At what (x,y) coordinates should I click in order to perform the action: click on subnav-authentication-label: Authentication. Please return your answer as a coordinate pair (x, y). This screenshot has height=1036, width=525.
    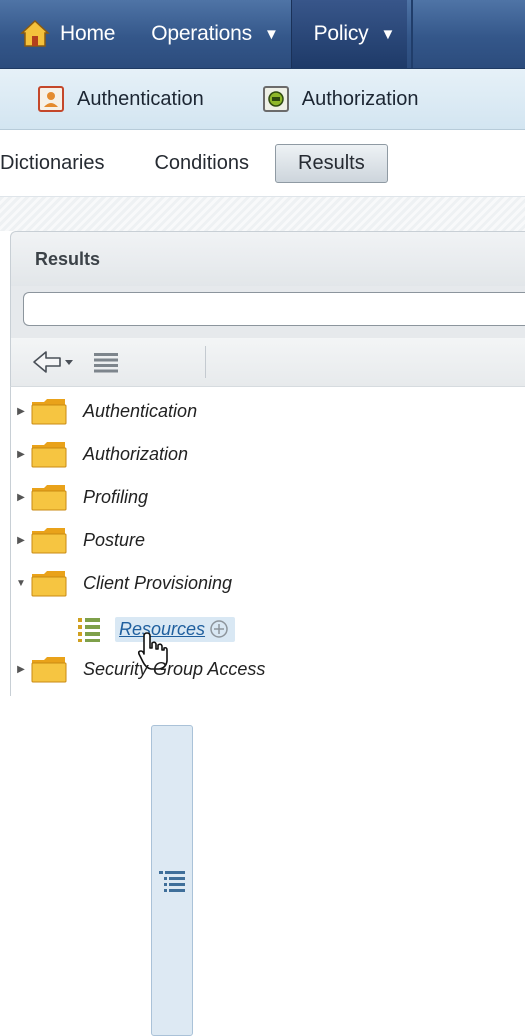
    Looking at the image, I should click on (140, 98).